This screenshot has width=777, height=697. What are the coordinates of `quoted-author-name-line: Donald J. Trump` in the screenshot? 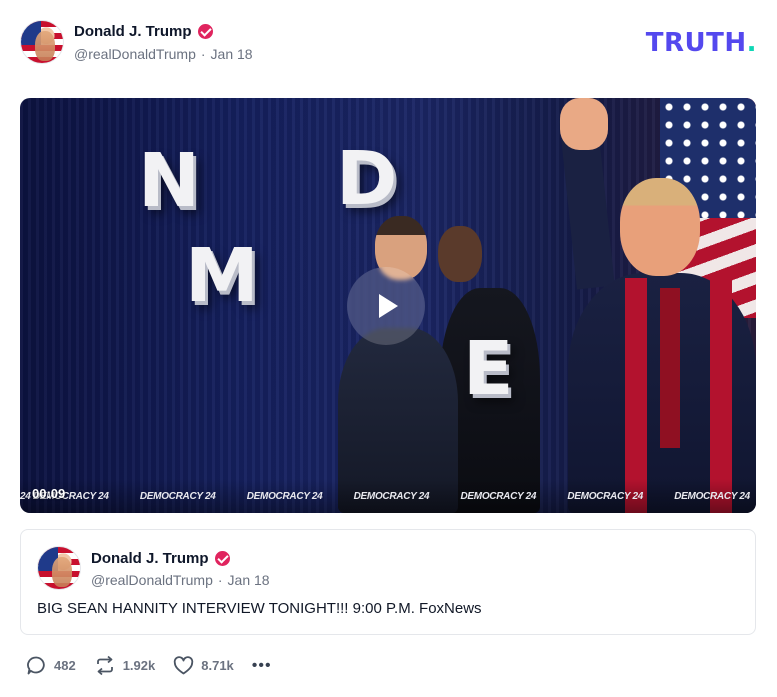 It's located at (160, 558).